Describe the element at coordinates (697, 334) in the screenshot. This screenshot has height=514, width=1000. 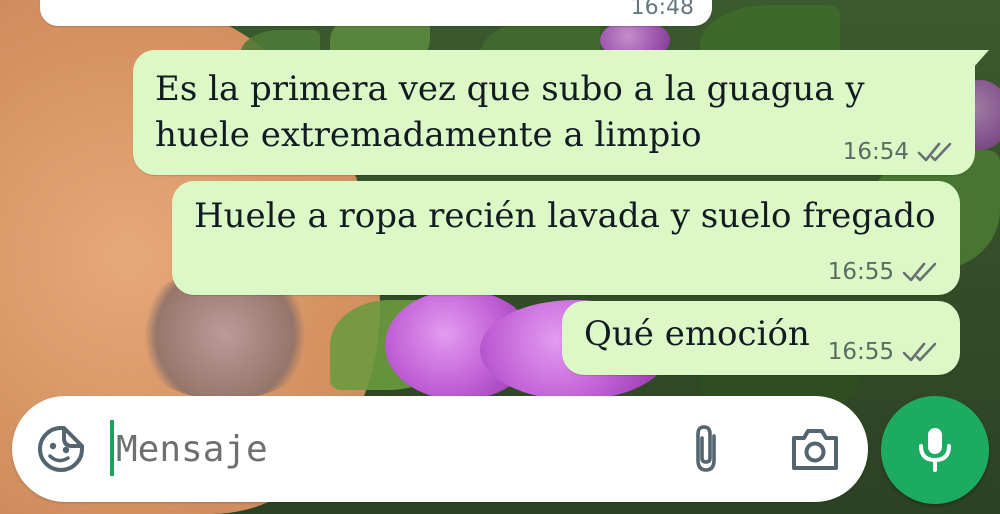
I see `message-text: Qué emoción` at that location.